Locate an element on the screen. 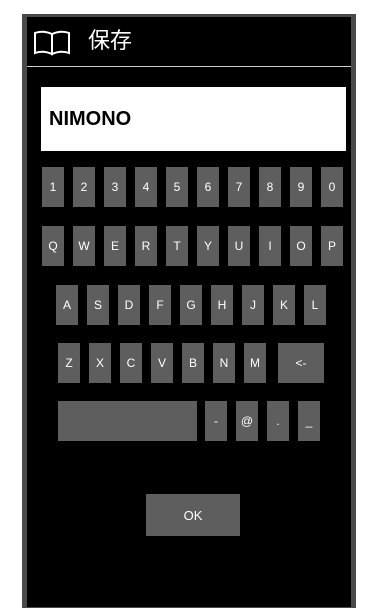 Image resolution: width=365 pixels, height=611 pixels. key-0: 0 is located at coordinates (332, 187).